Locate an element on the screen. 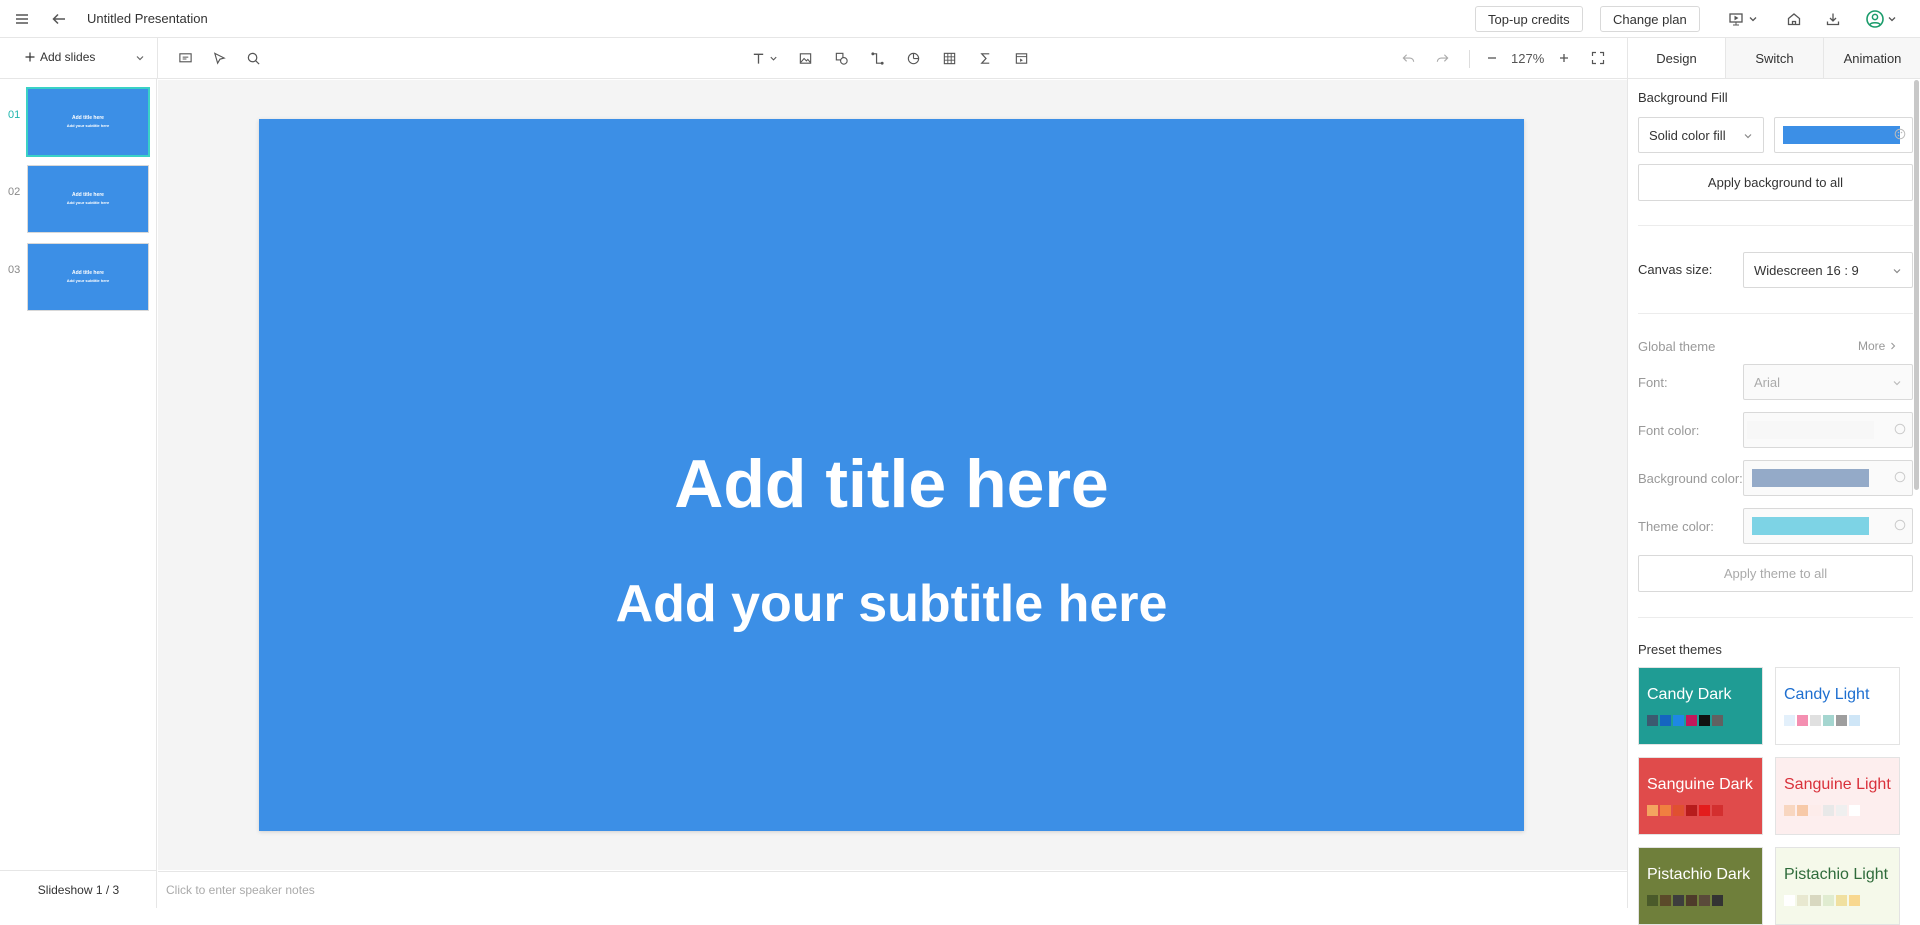 The image size is (1920, 925). font-select: Arial is located at coordinates (1828, 382).